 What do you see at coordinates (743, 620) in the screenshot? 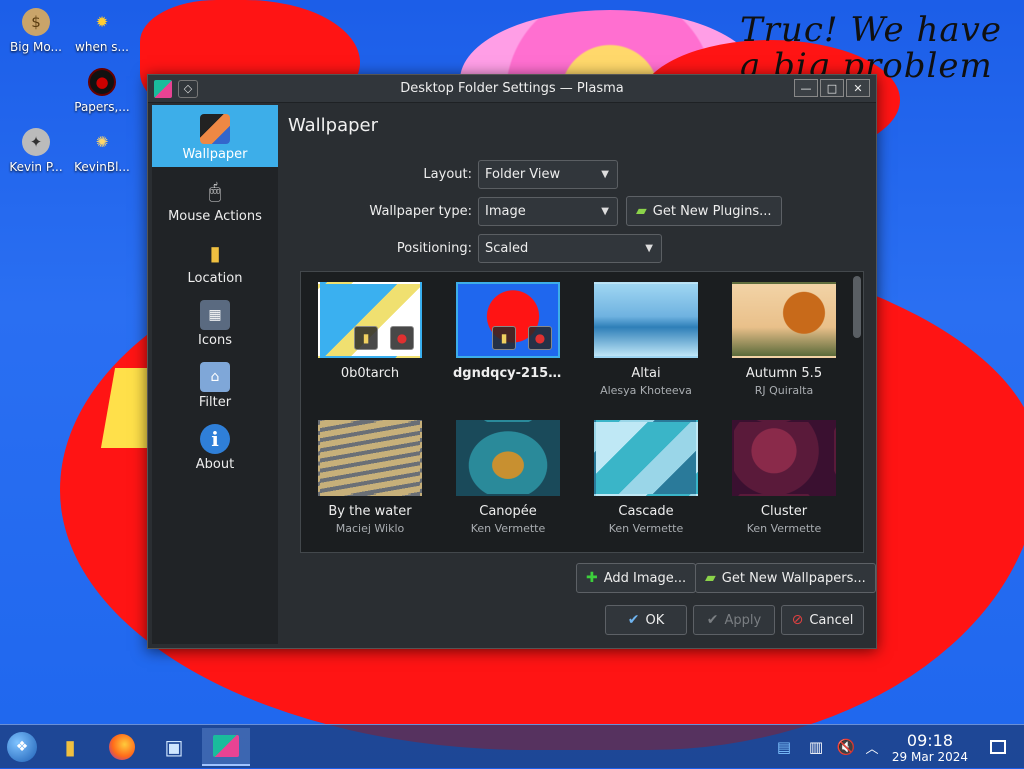
I see `apply-label: Apply` at bounding box center [743, 620].